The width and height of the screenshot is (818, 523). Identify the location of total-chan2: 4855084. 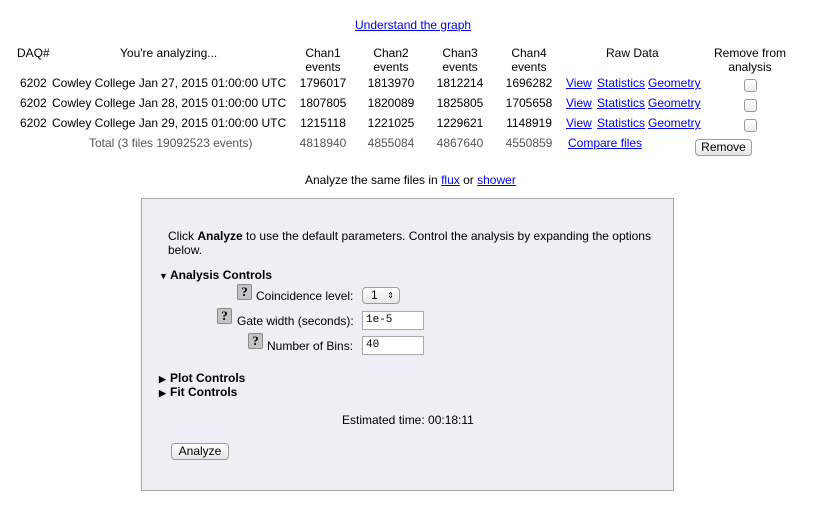
(391, 143).